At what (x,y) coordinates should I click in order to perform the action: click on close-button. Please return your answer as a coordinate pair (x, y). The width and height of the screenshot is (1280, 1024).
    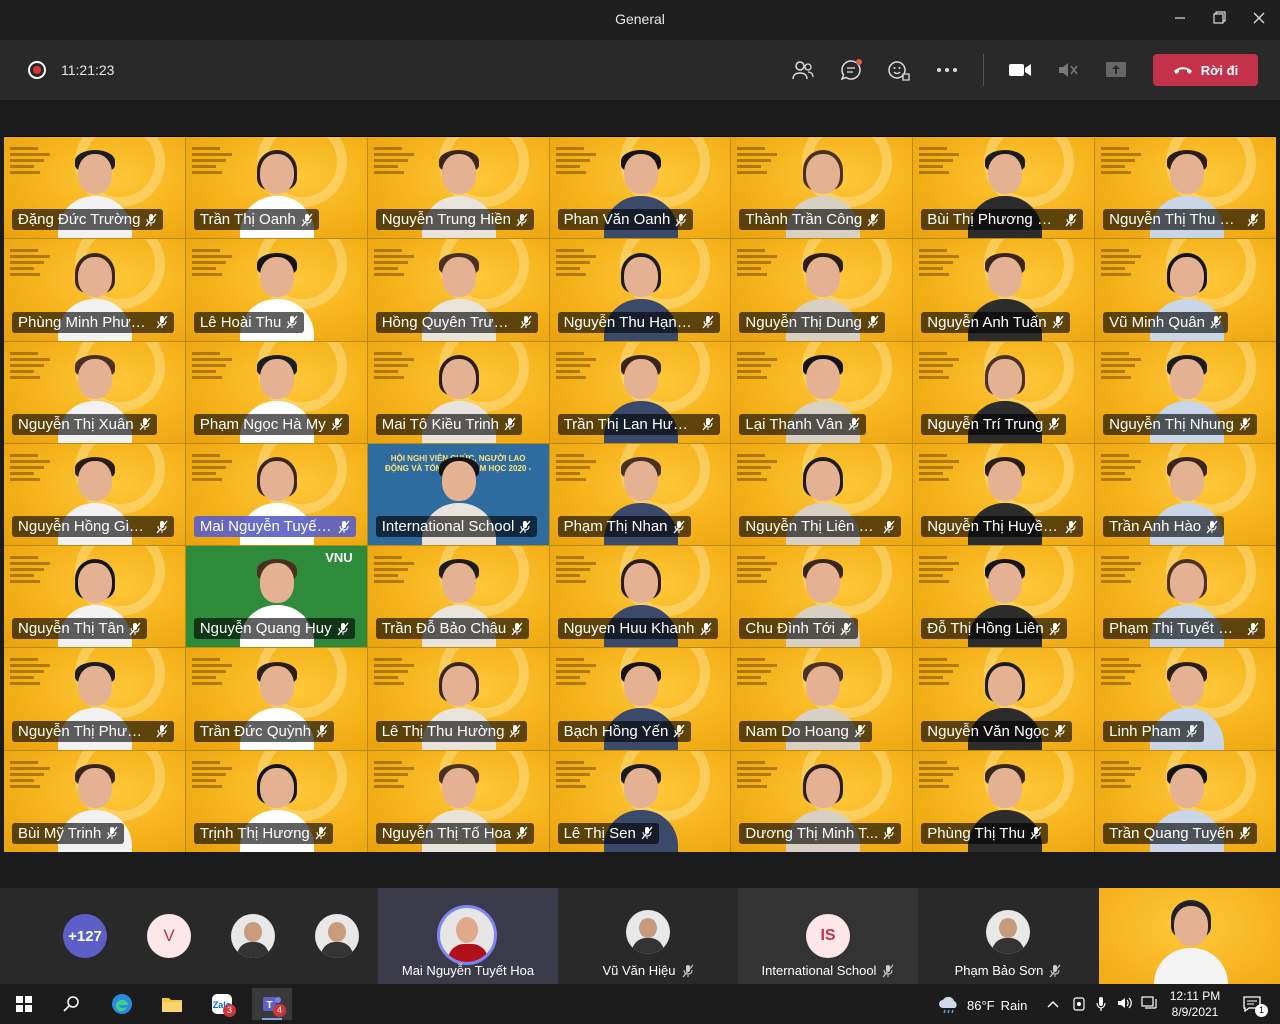
    Looking at the image, I should click on (1259, 20).